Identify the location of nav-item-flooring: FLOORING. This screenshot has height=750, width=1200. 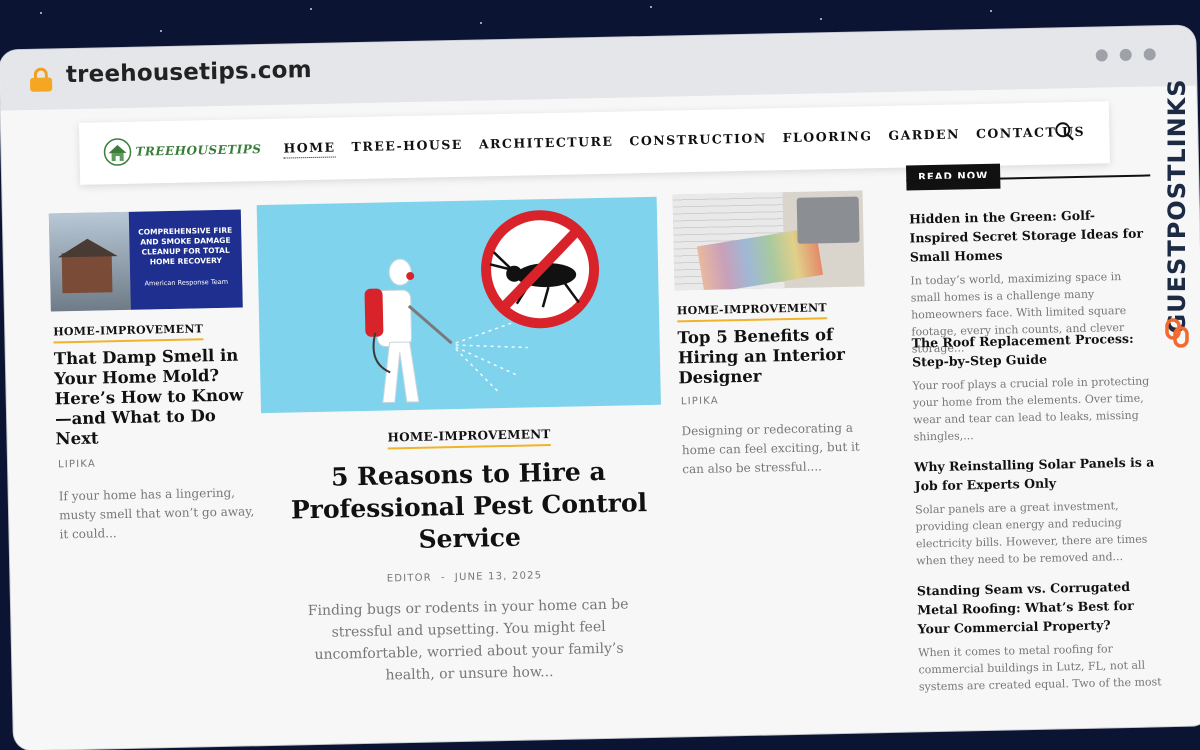
(828, 138).